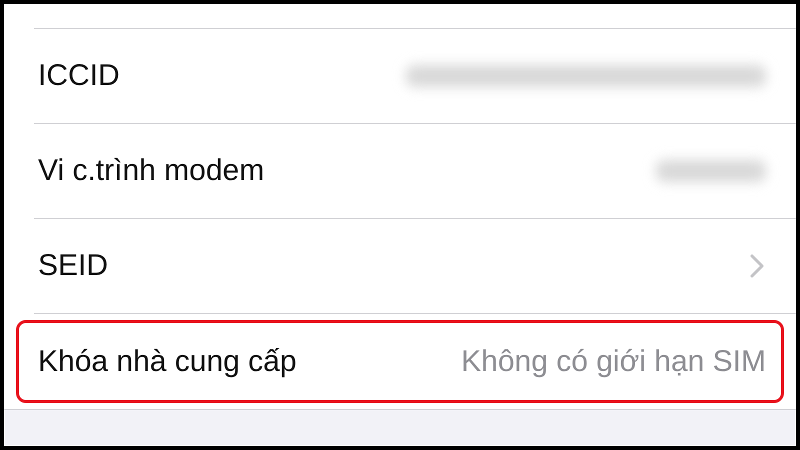 The image size is (800, 450). I want to click on row-label: Vi c.trình modem, so click(150, 171).